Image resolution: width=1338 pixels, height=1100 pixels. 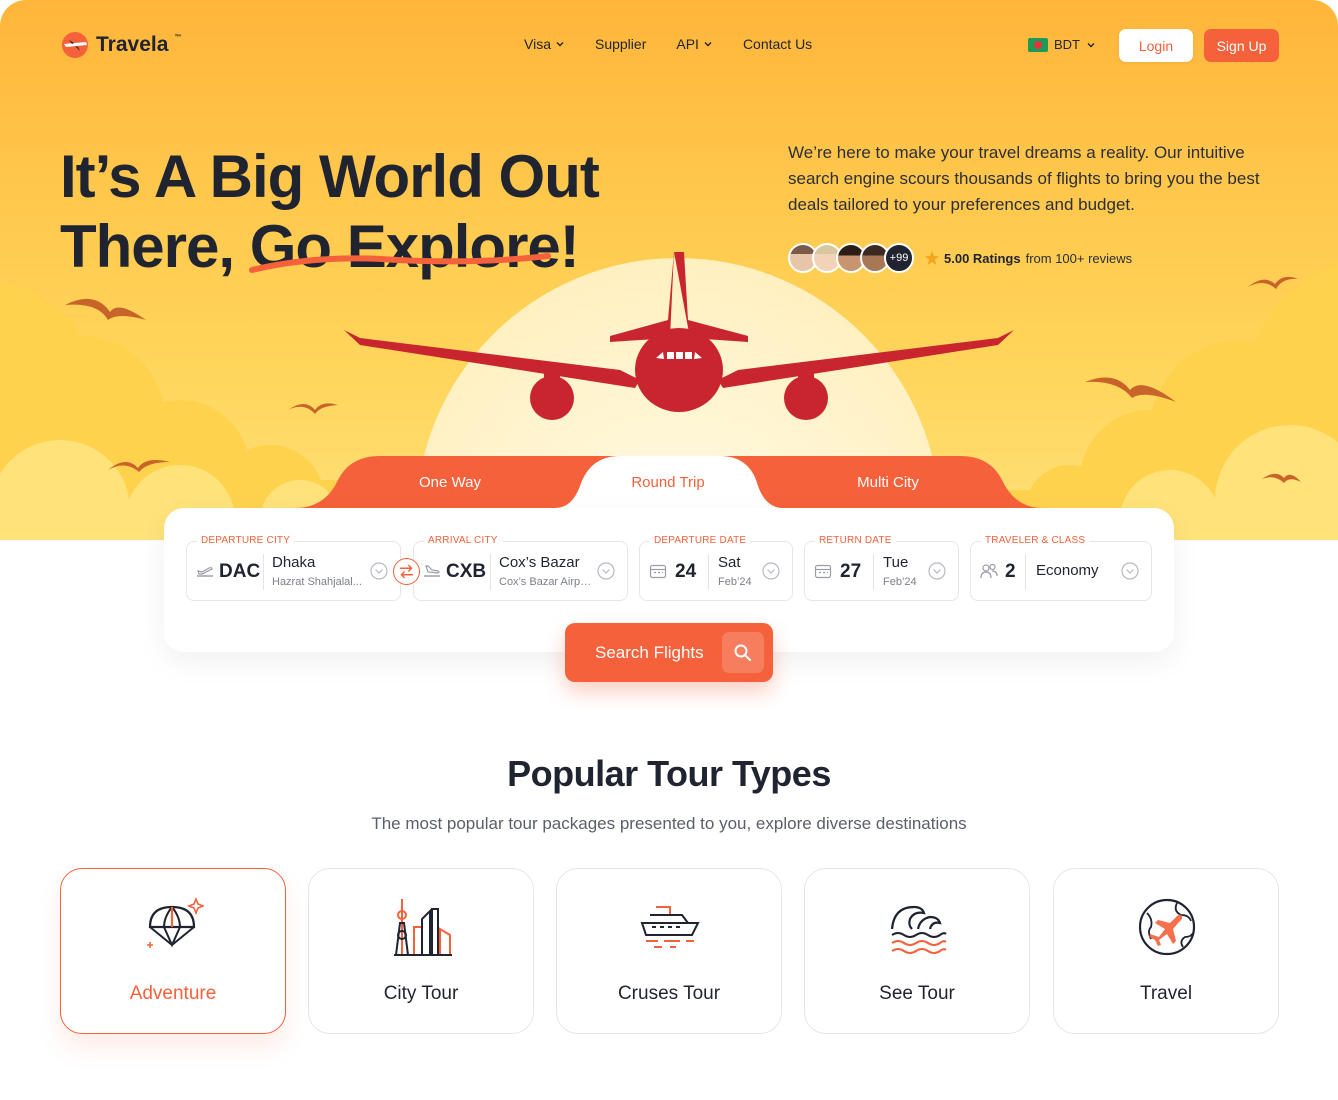 What do you see at coordinates (669, 773) in the screenshot?
I see `section-title: Popular Tour Types` at bounding box center [669, 773].